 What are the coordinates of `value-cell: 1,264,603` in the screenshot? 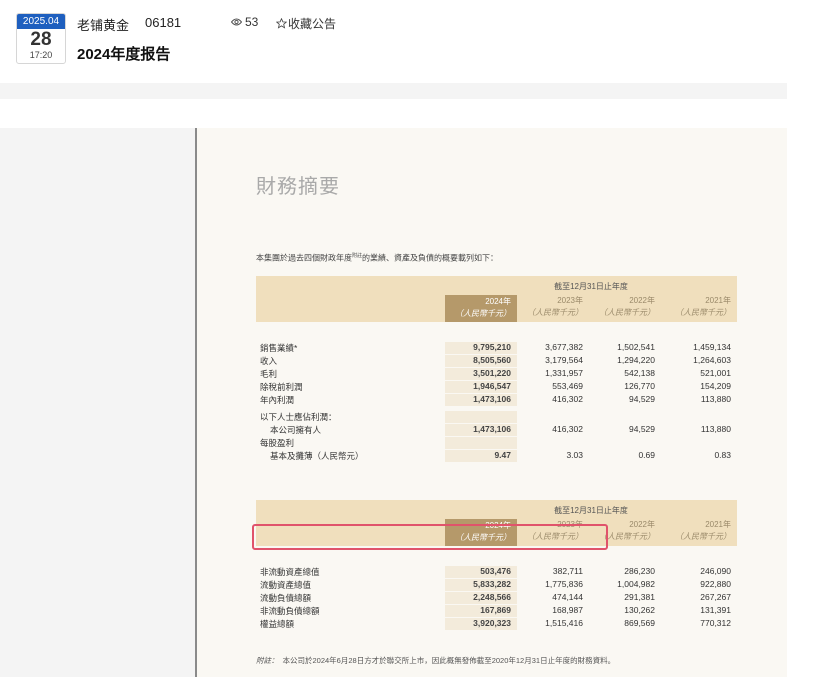 It's located at (712, 360).